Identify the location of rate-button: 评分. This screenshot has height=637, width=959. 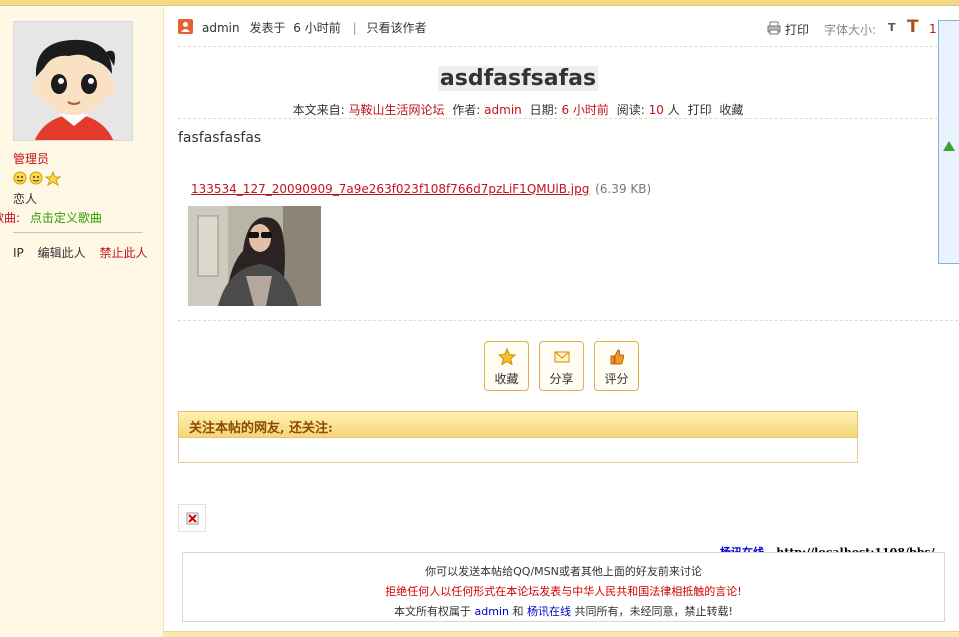
(616, 366).